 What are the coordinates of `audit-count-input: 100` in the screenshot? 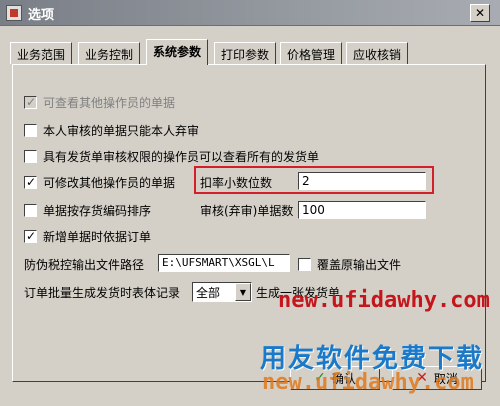 It's located at (362, 210).